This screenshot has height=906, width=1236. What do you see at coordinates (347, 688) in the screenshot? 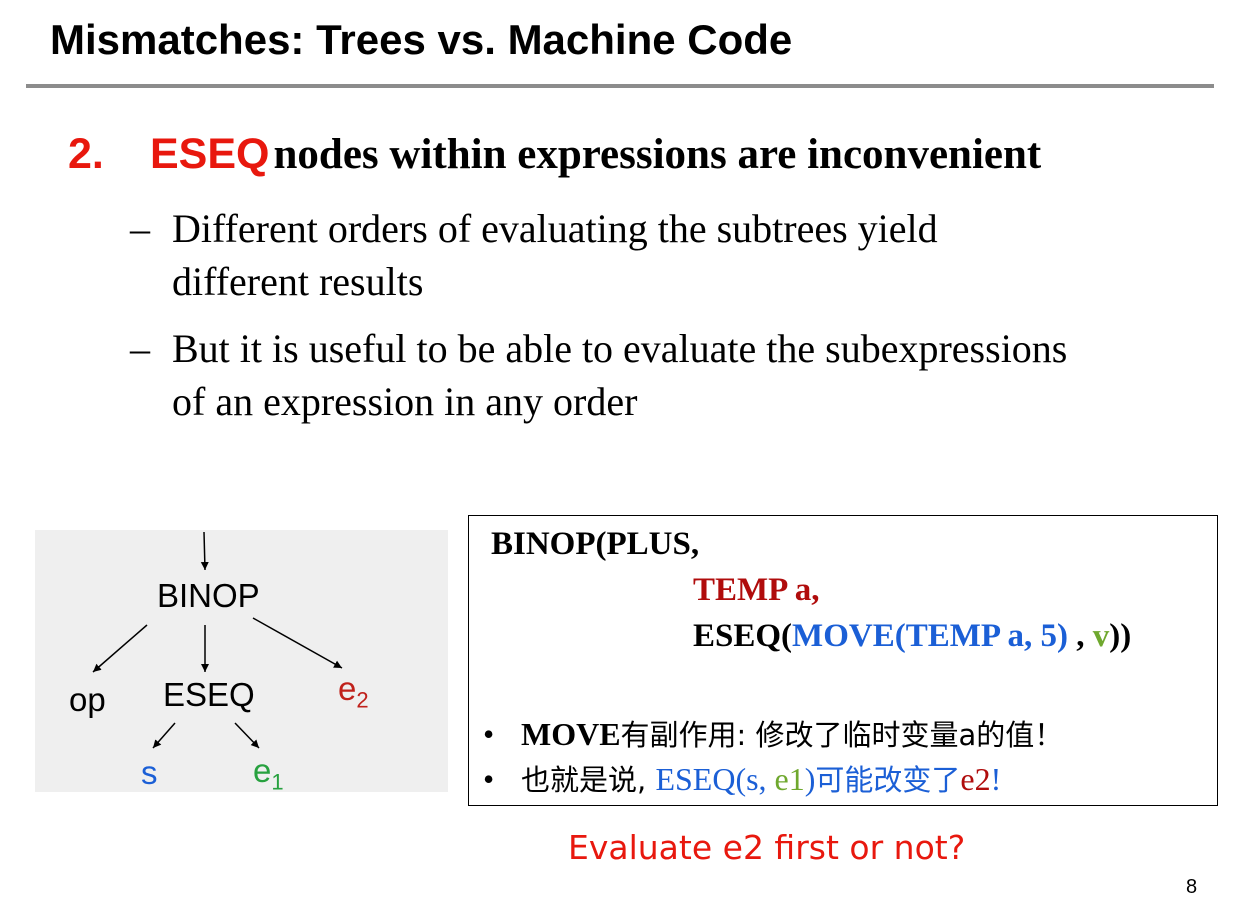
I see `e2-letter: e` at bounding box center [347, 688].